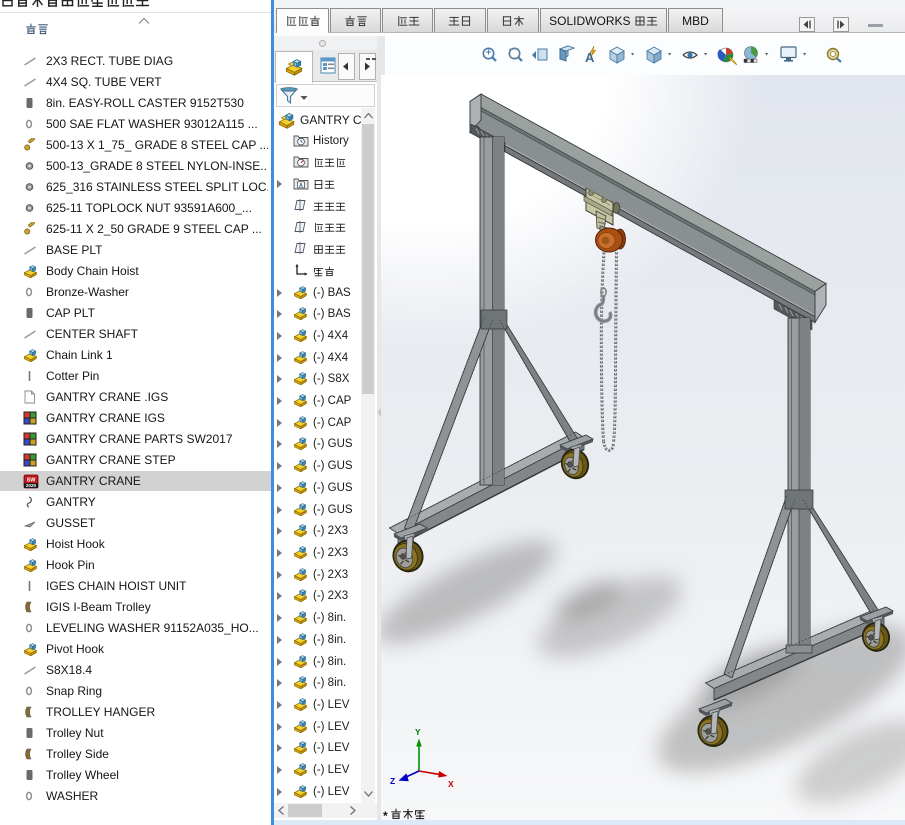 The width and height of the screenshot is (905, 825). I want to click on svg-text: 2020, so click(31, 485).